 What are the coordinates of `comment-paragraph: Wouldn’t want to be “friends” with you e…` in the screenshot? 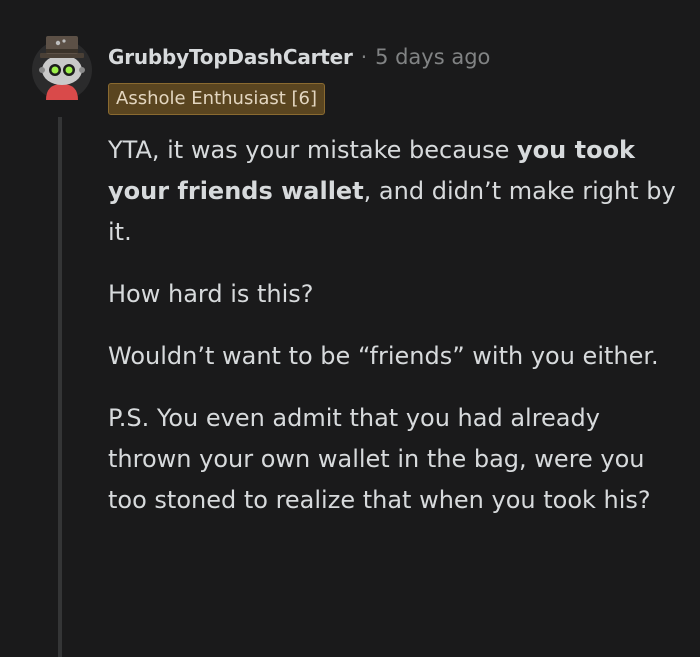 It's located at (383, 356).